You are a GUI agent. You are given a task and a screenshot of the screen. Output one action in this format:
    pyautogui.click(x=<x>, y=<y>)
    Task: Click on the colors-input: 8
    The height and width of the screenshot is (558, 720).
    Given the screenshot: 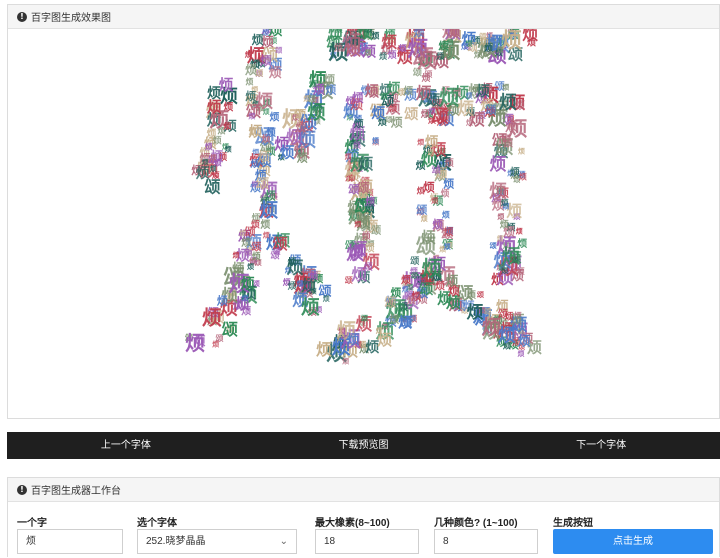 What is the action you would take?
    pyautogui.click(x=486, y=541)
    